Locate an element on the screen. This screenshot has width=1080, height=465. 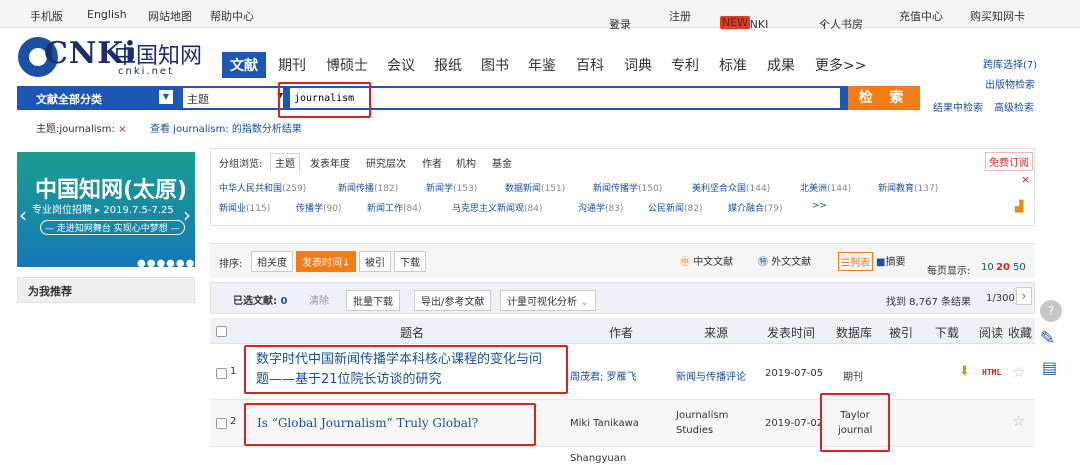
col-download: 下载 is located at coordinates (947, 332).